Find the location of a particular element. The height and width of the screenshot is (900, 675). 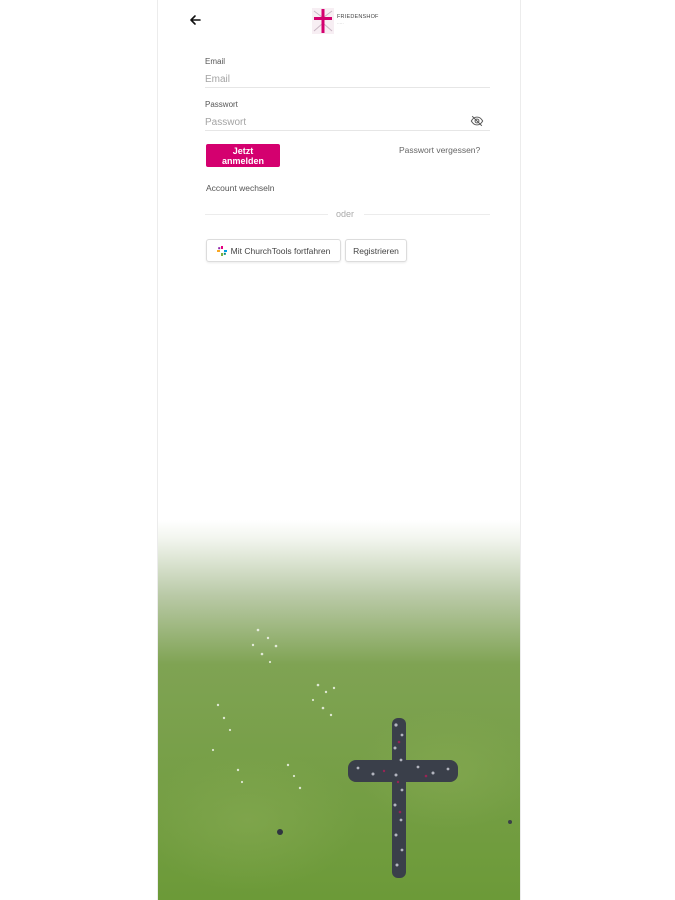

register-button: Registrieren is located at coordinates (376, 250).